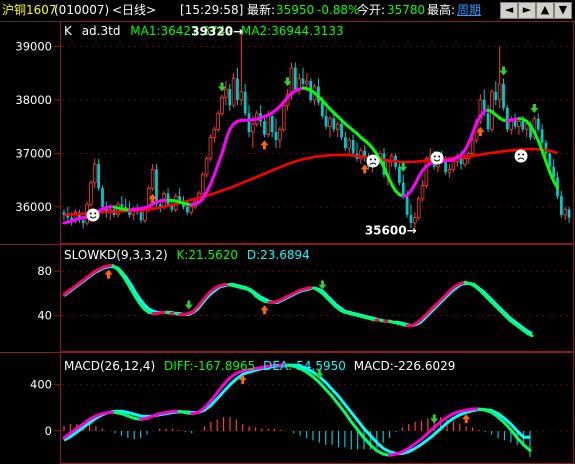  I want to click on high-price-annotation: 39320→, so click(217, 31).